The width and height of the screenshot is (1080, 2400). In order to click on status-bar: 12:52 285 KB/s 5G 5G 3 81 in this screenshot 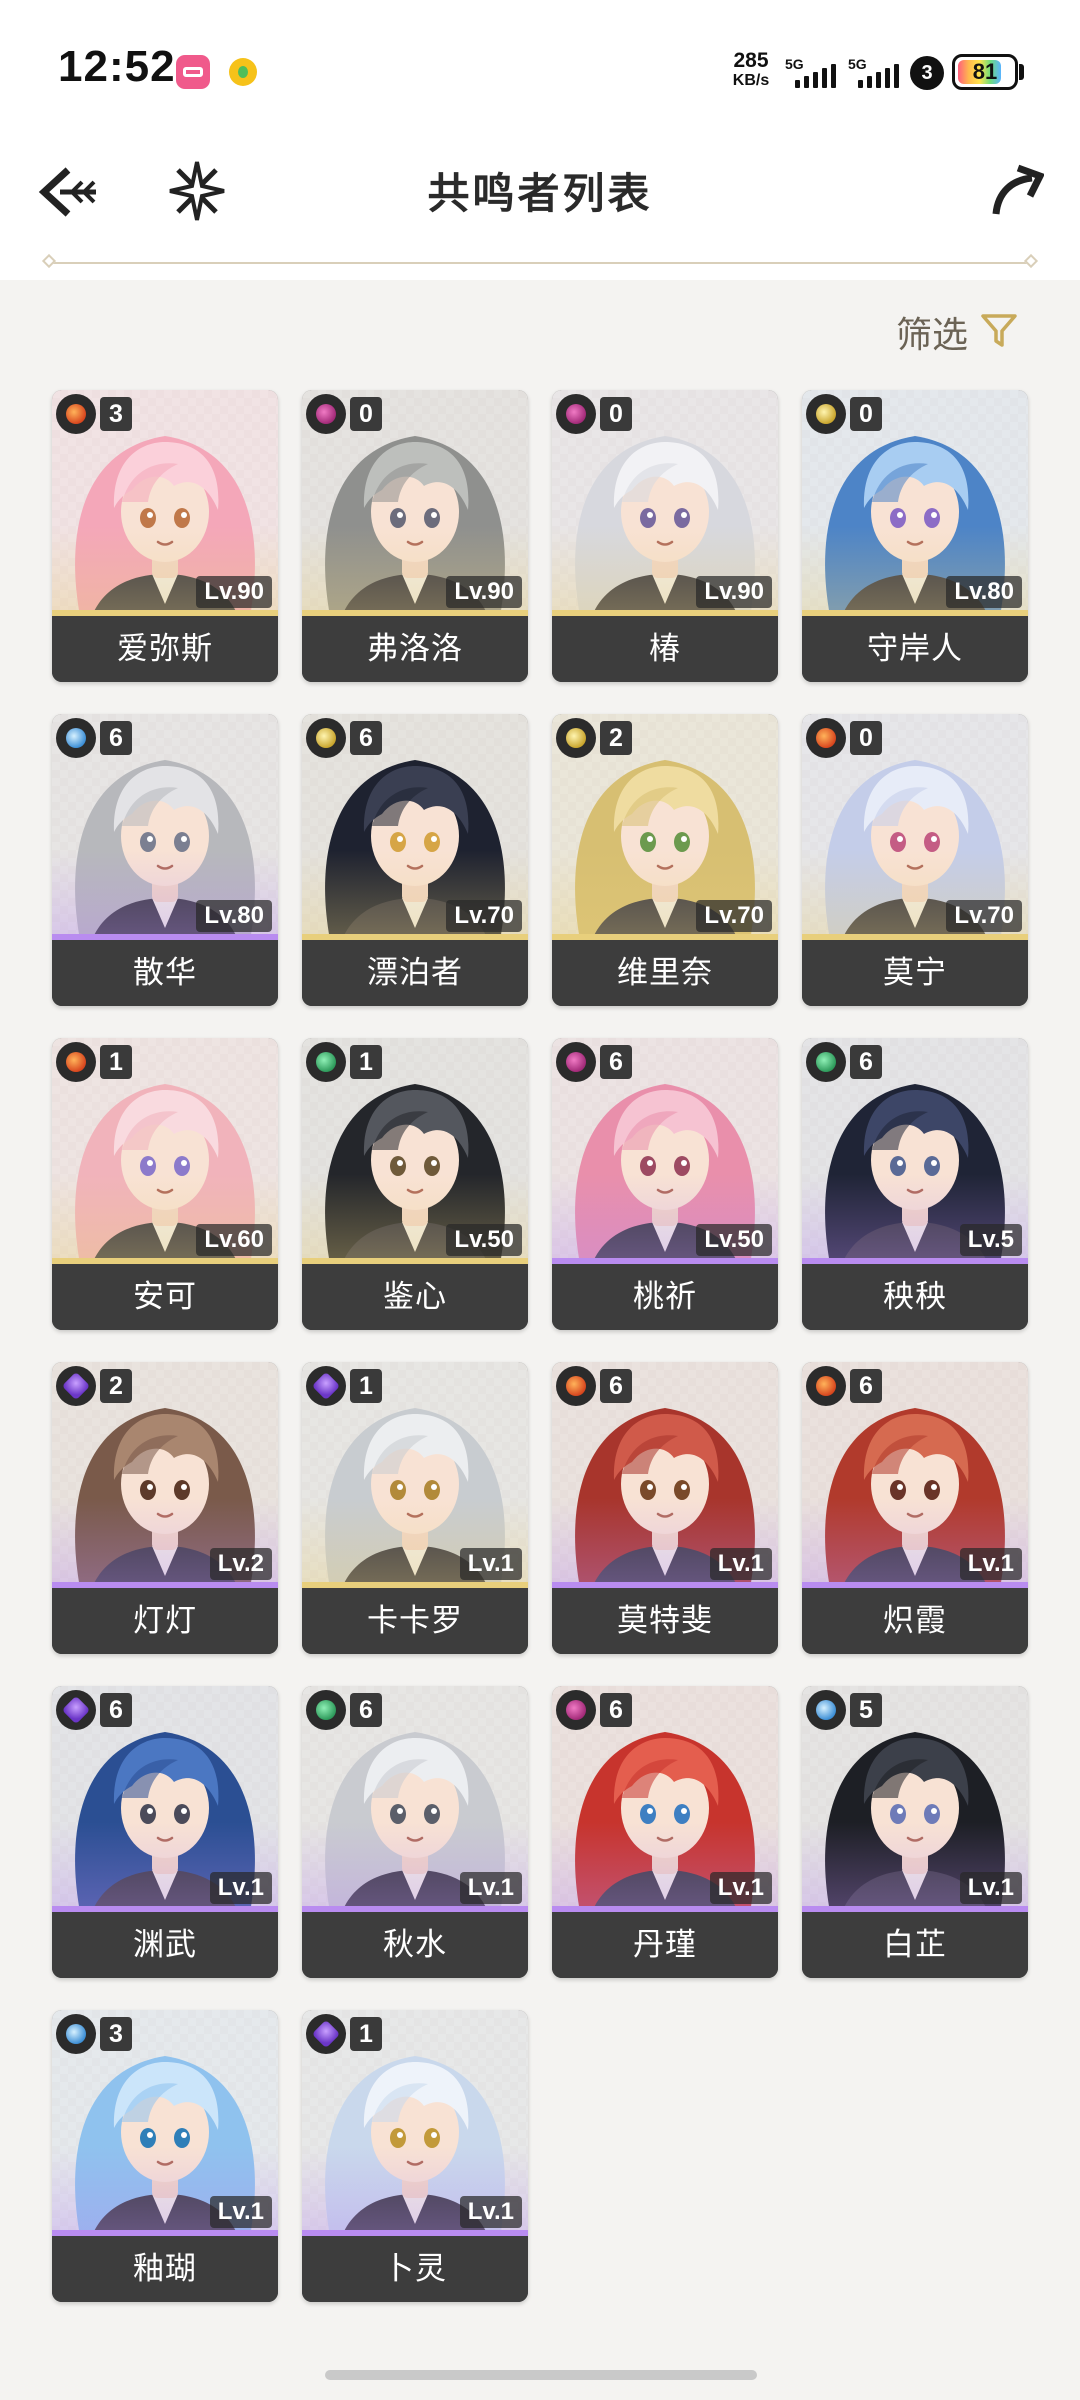, I will do `click(540, 70)`.